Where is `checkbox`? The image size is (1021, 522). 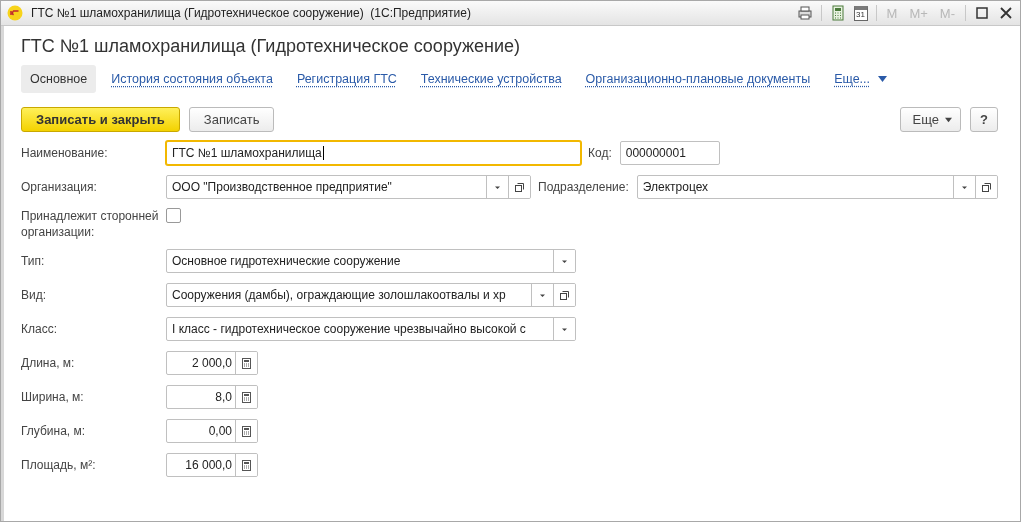
checkbox is located at coordinates (173, 215).